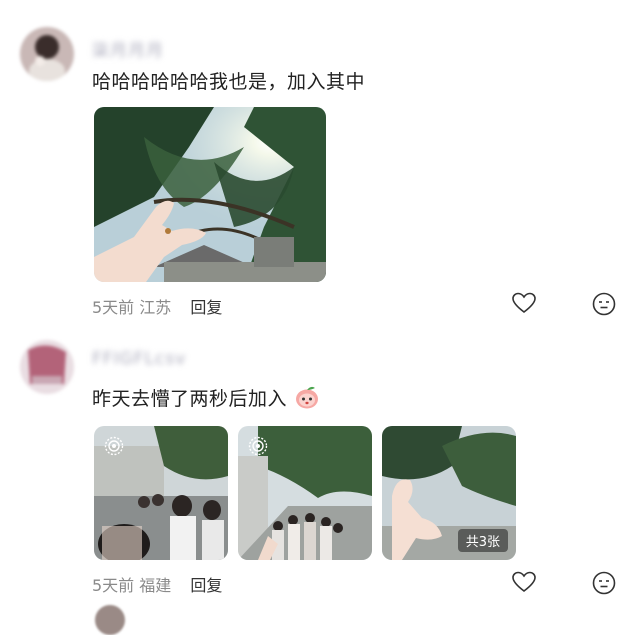  I want to click on comment-meta: 5天前 江苏 回复, so click(157, 306).